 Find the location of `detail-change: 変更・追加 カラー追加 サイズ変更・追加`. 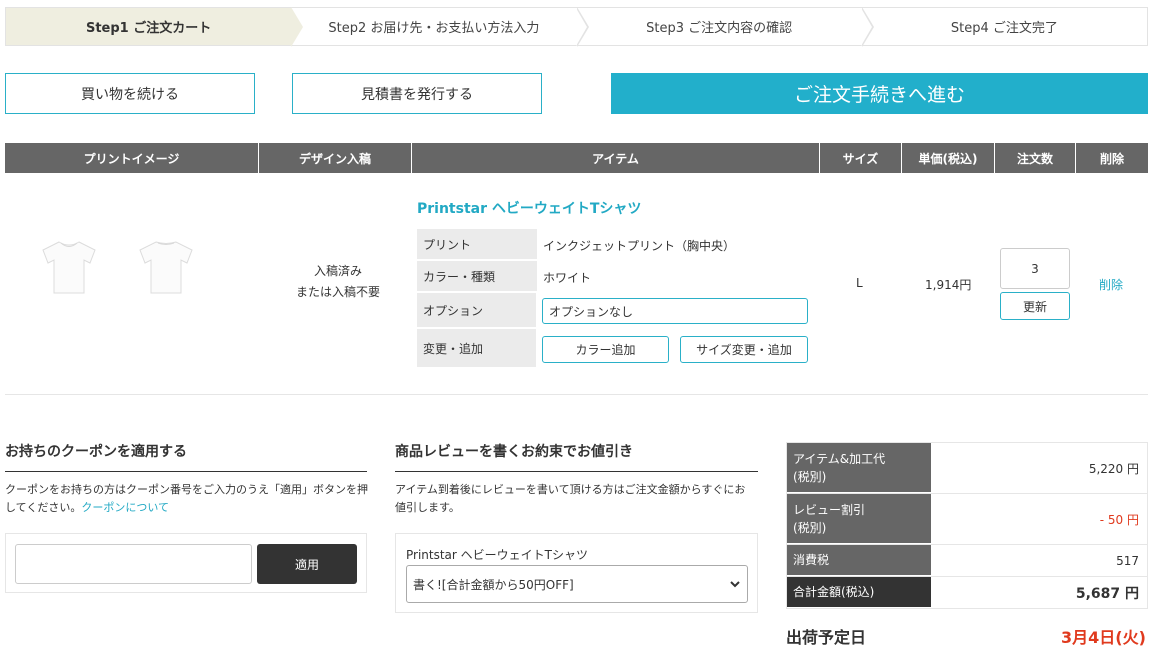

detail-change: 変更・追加 カラー追加 サイズ変更・追加 is located at coordinates (612, 349).